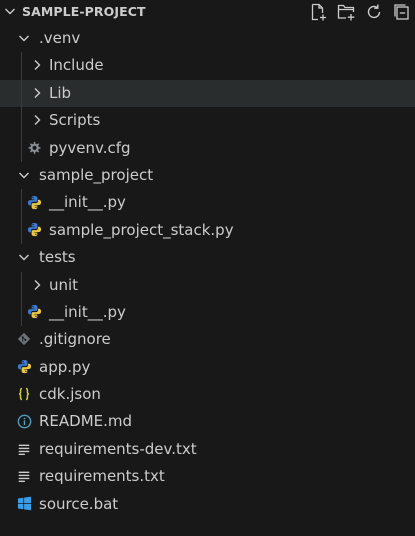  Describe the element at coordinates (96, 174) in the screenshot. I see `tree-item-label: sample_project` at that location.